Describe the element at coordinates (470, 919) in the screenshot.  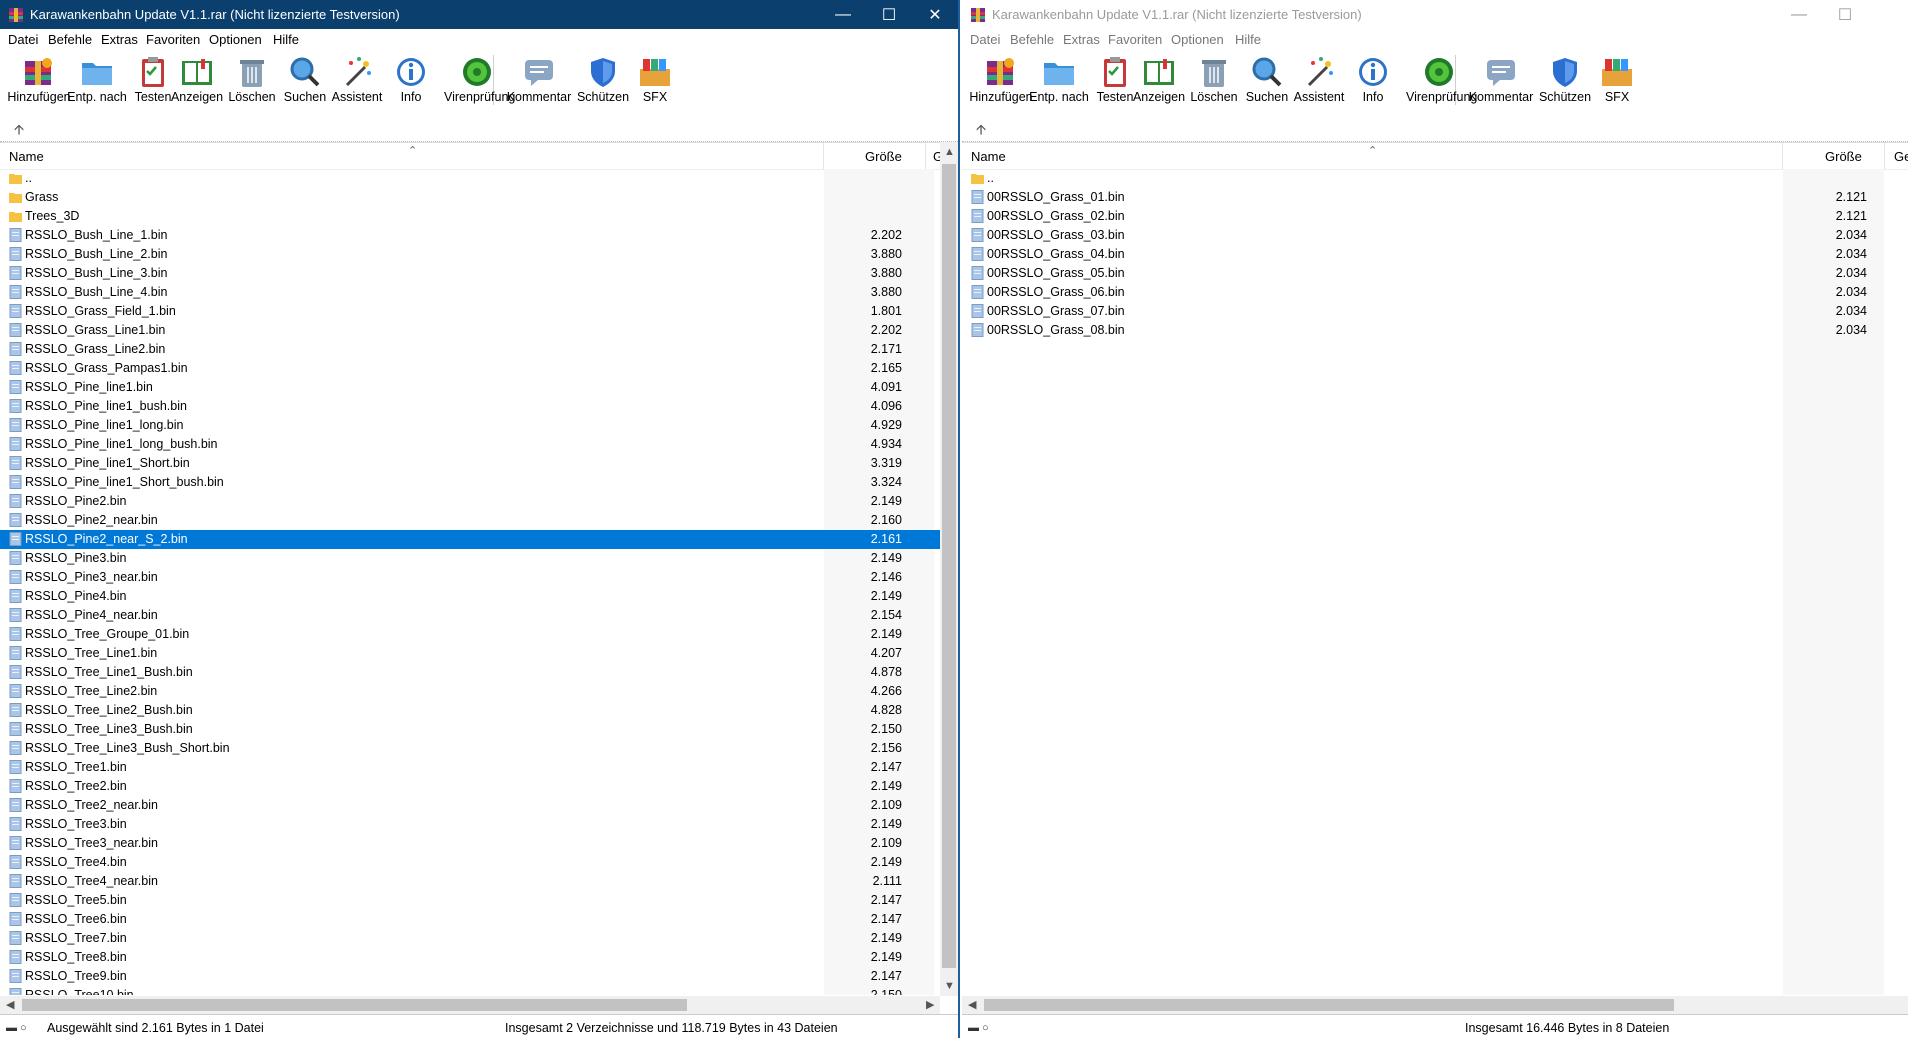
I see `file-row: RSSLO_Tree6.bin 2.147` at that location.